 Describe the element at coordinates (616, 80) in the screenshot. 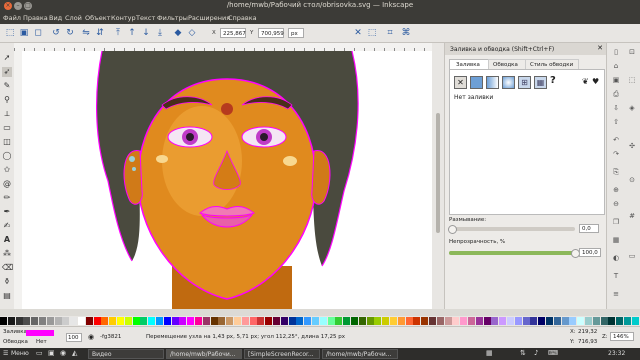

I see `save-icon: ▣` at that location.